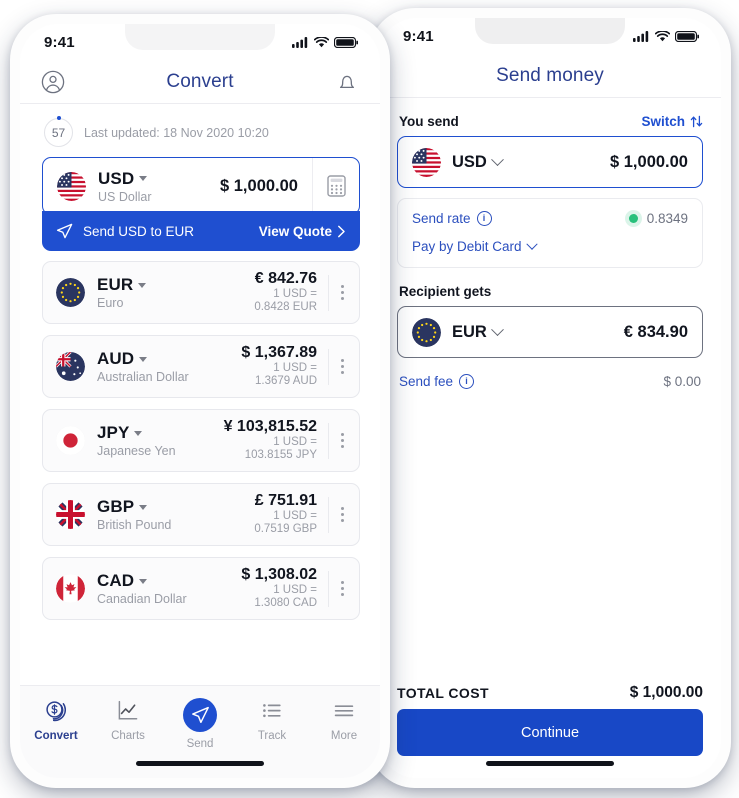 The width and height of the screenshot is (739, 798). I want to click on recipient-currency-selector: EUR, so click(458, 332).